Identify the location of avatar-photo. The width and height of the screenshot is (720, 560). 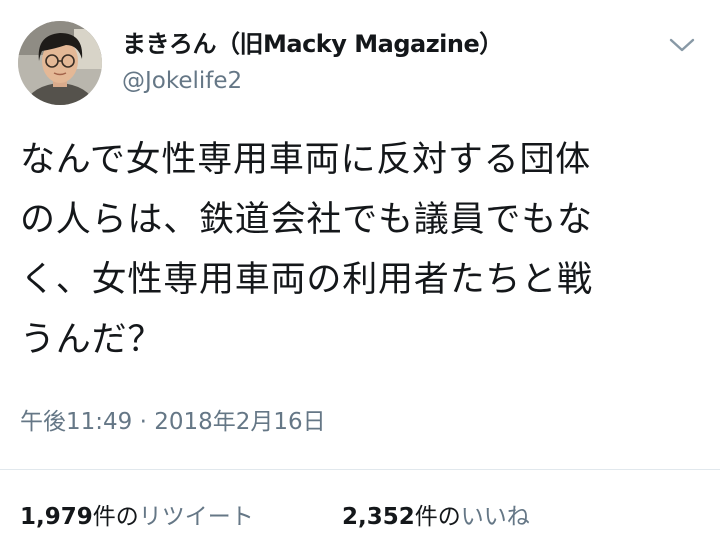
(60, 63).